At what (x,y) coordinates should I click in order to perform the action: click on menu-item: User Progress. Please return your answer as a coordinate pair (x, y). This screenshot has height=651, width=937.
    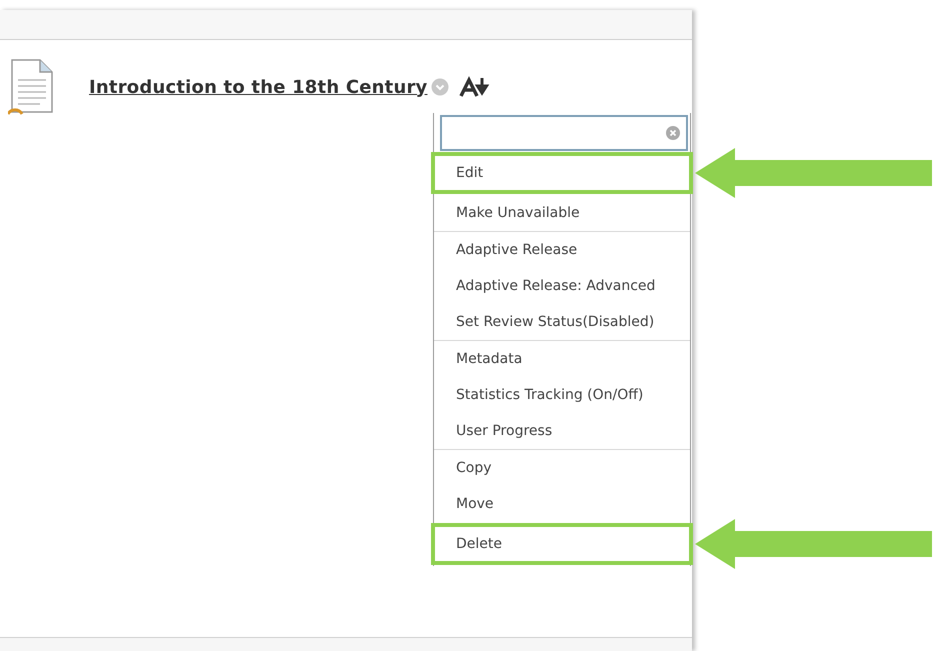
    Looking at the image, I should click on (562, 431).